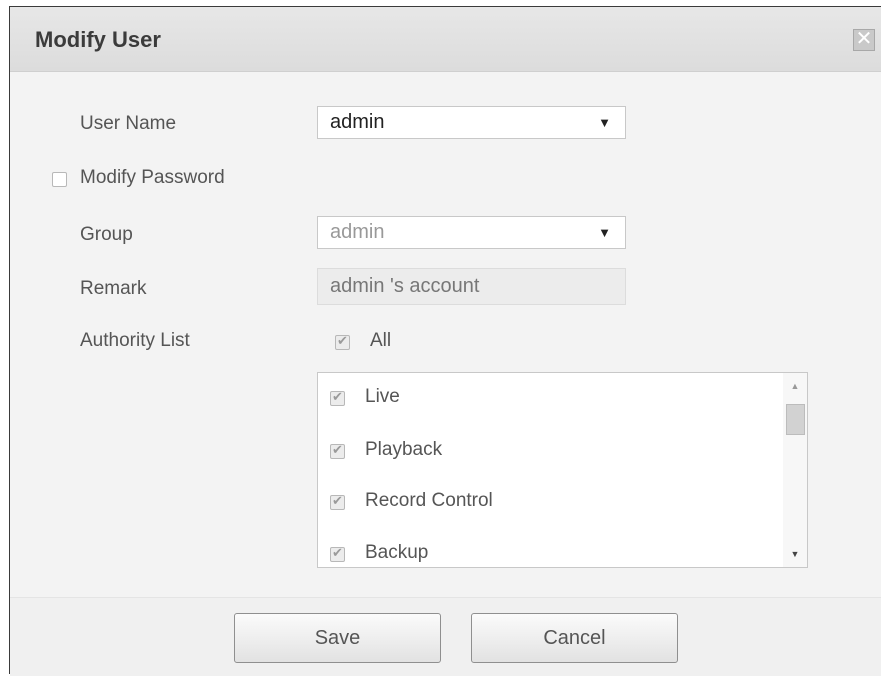  Describe the element at coordinates (381, 340) in the screenshot. I see `all-label: All` at that location.